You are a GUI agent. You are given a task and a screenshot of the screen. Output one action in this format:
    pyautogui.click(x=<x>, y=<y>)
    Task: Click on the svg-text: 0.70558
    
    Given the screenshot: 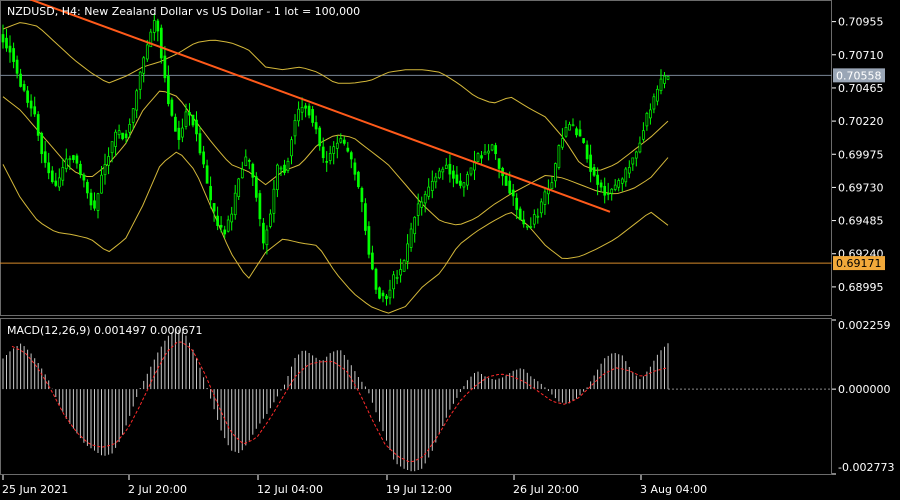 What is the action you would take?
    pyautogui.click(x=859, y=75)
    